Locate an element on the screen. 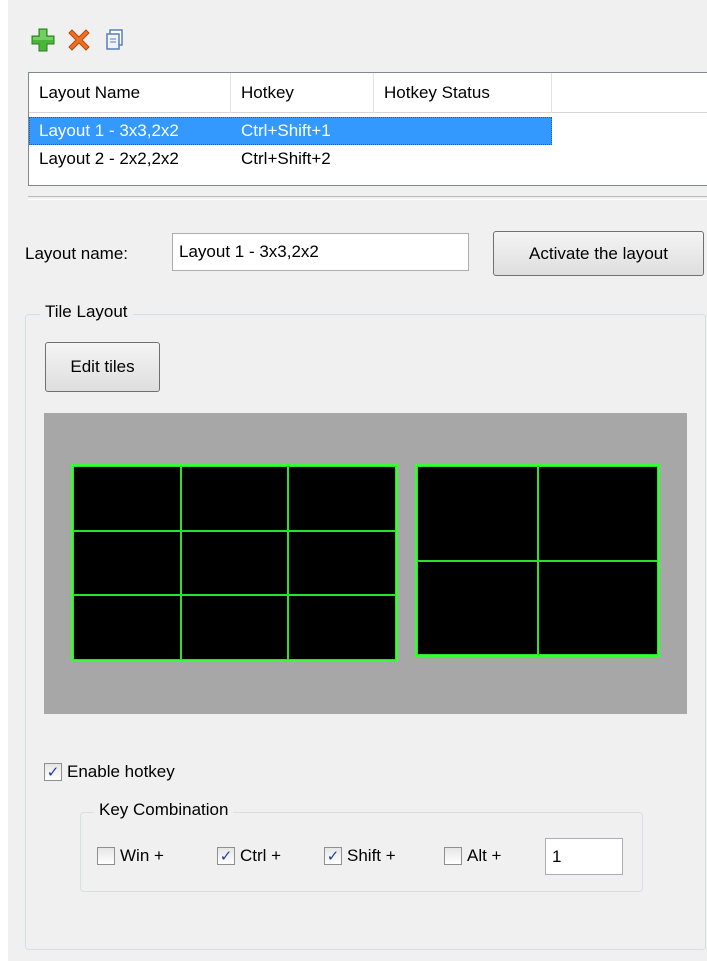 The image size is (707, 961). copy-icon is located at coordinates (114, 39).